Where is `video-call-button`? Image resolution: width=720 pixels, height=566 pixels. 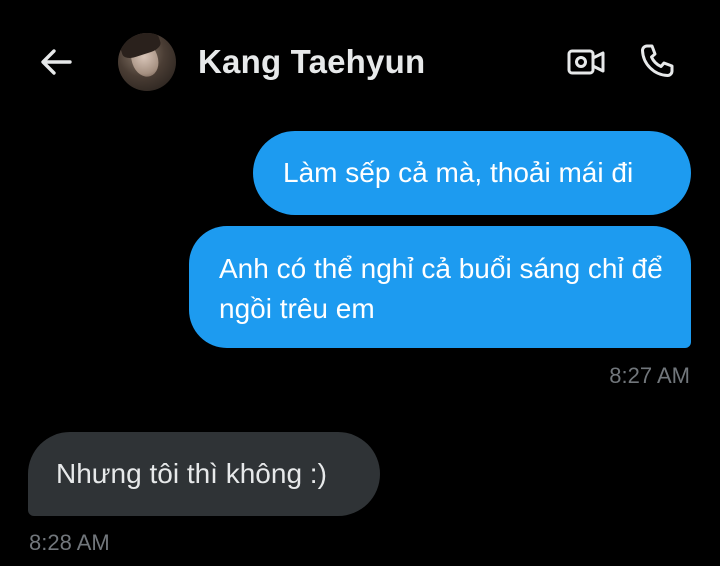 video-call-button is located at coordinates (586, 62).